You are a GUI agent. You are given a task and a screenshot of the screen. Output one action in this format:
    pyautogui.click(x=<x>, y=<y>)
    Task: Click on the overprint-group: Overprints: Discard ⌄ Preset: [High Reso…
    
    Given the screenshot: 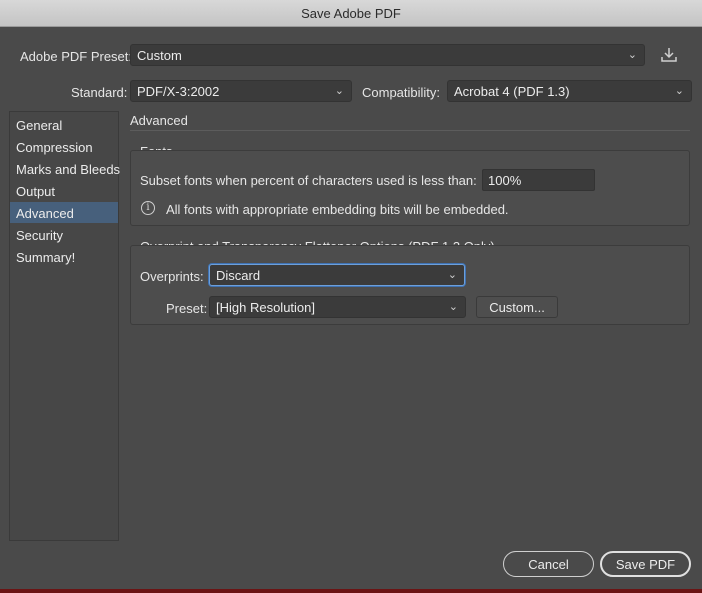 What is the action you would take?
    pyautogui.click(x=410, y=285)
    